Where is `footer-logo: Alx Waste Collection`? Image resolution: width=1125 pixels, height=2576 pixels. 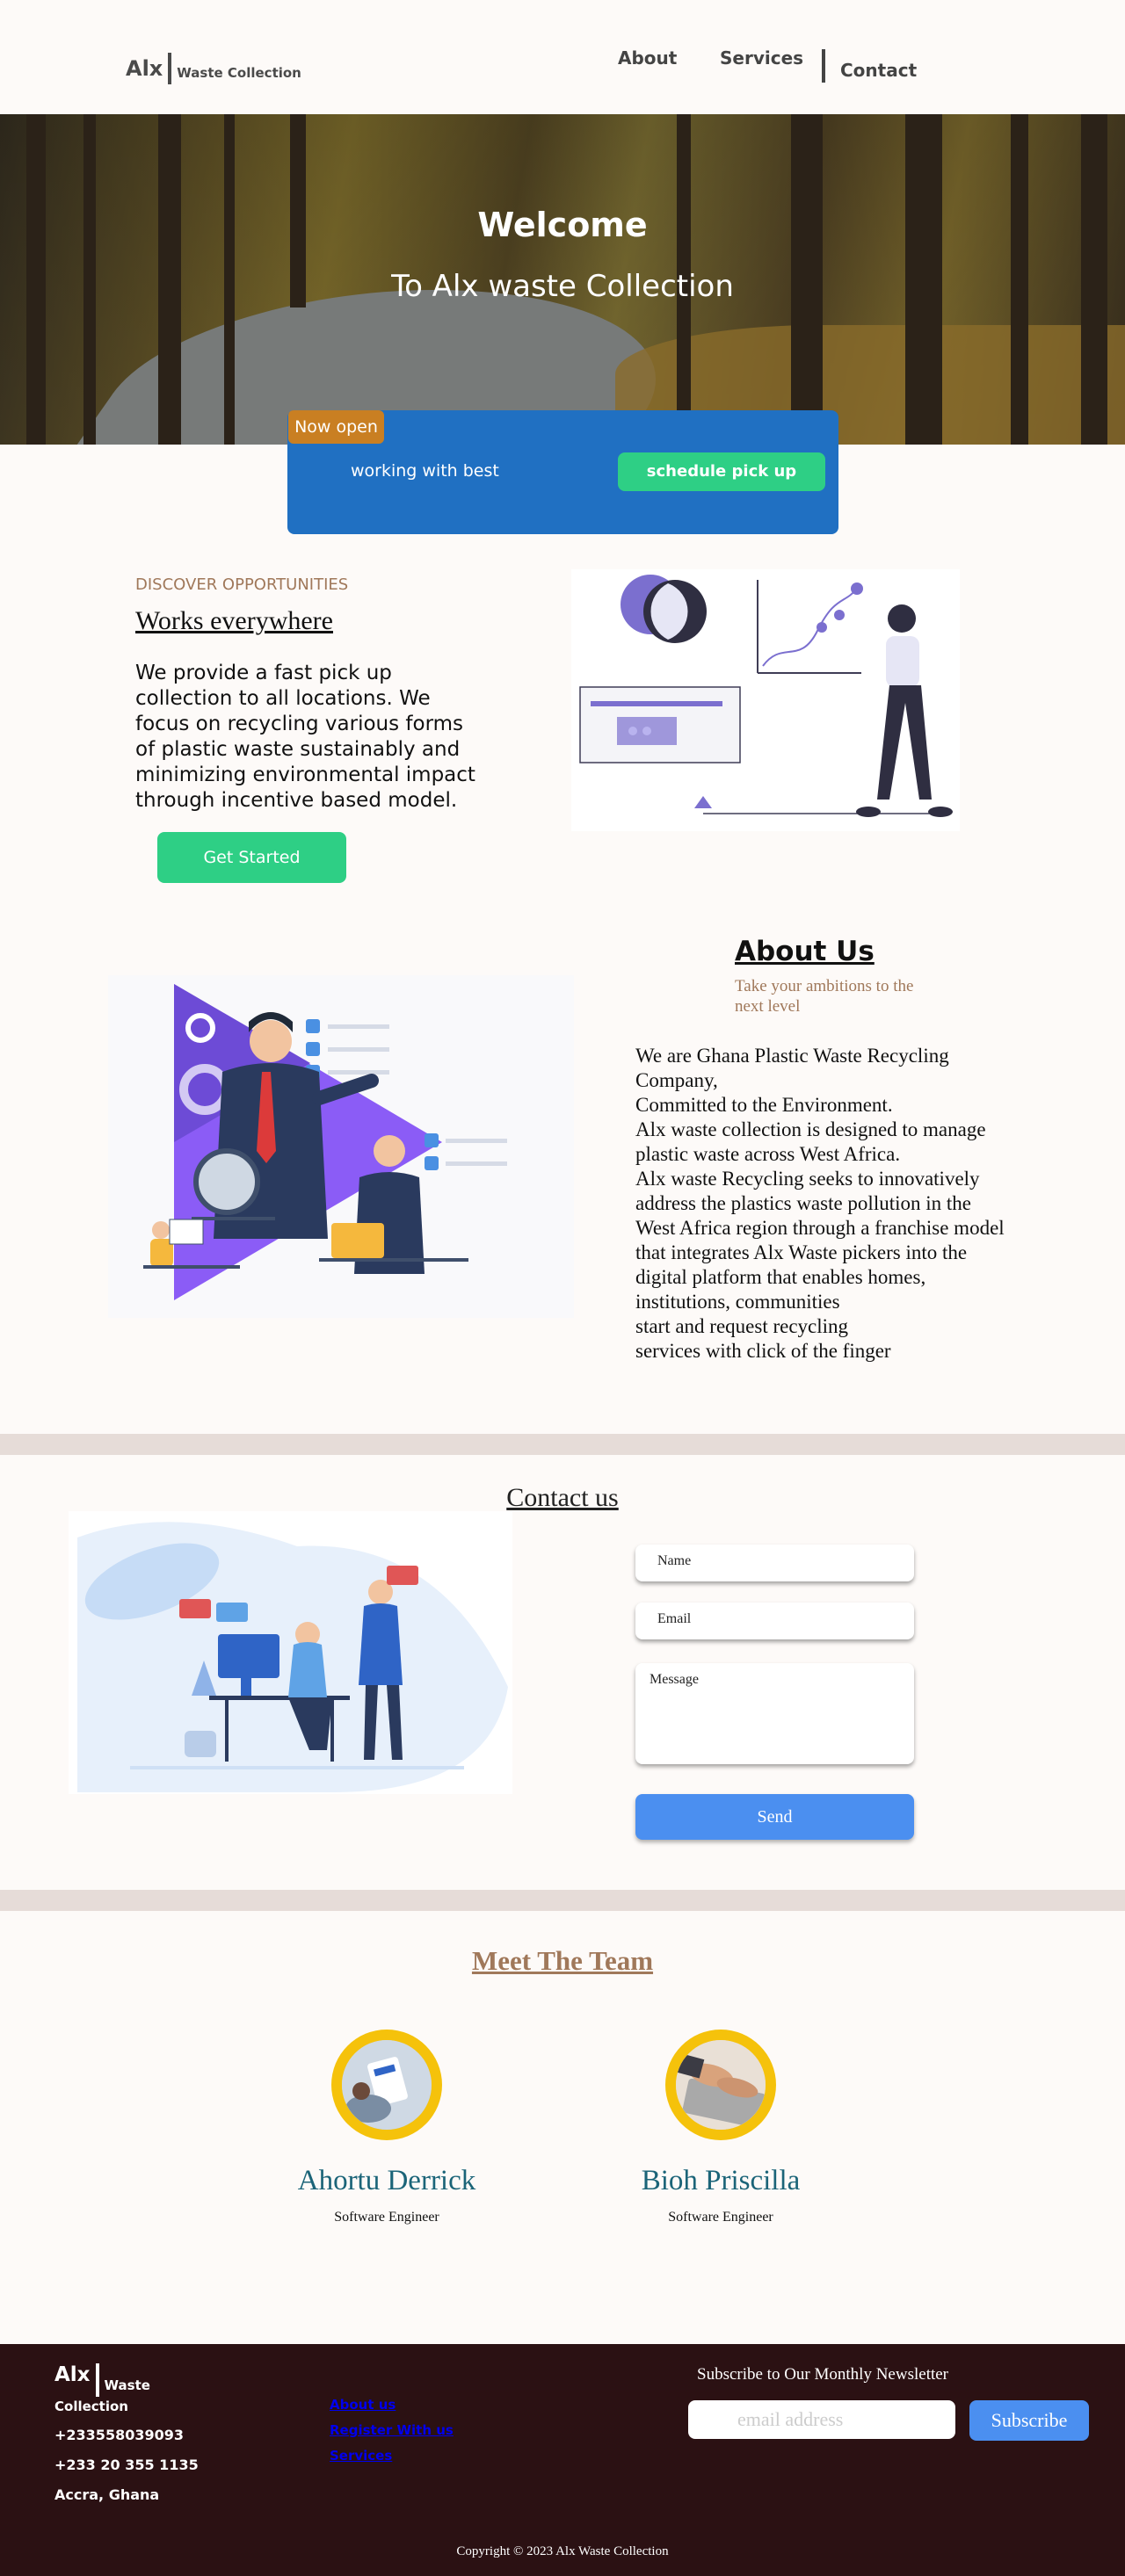 footer-logo: Alx Waste Collection is located at coordinates (102, 2388).